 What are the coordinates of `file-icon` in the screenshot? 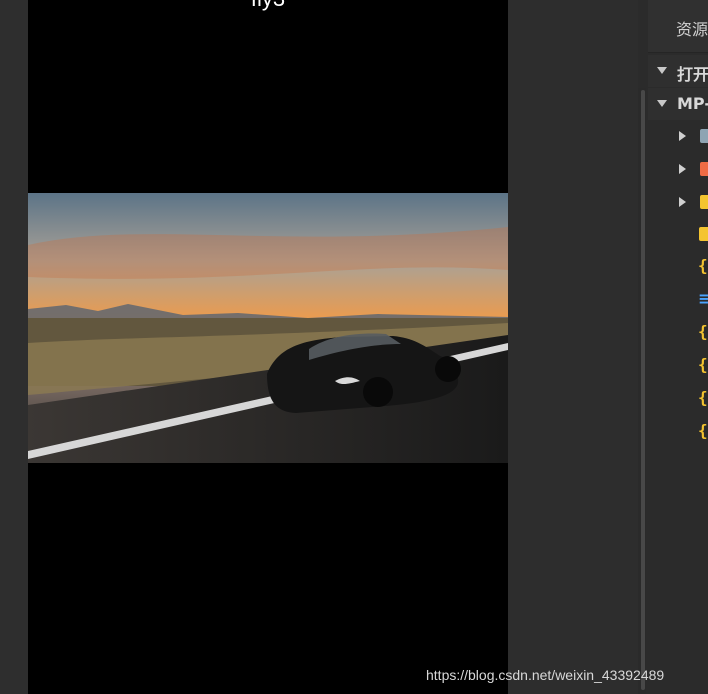 It's located at (703, 234).